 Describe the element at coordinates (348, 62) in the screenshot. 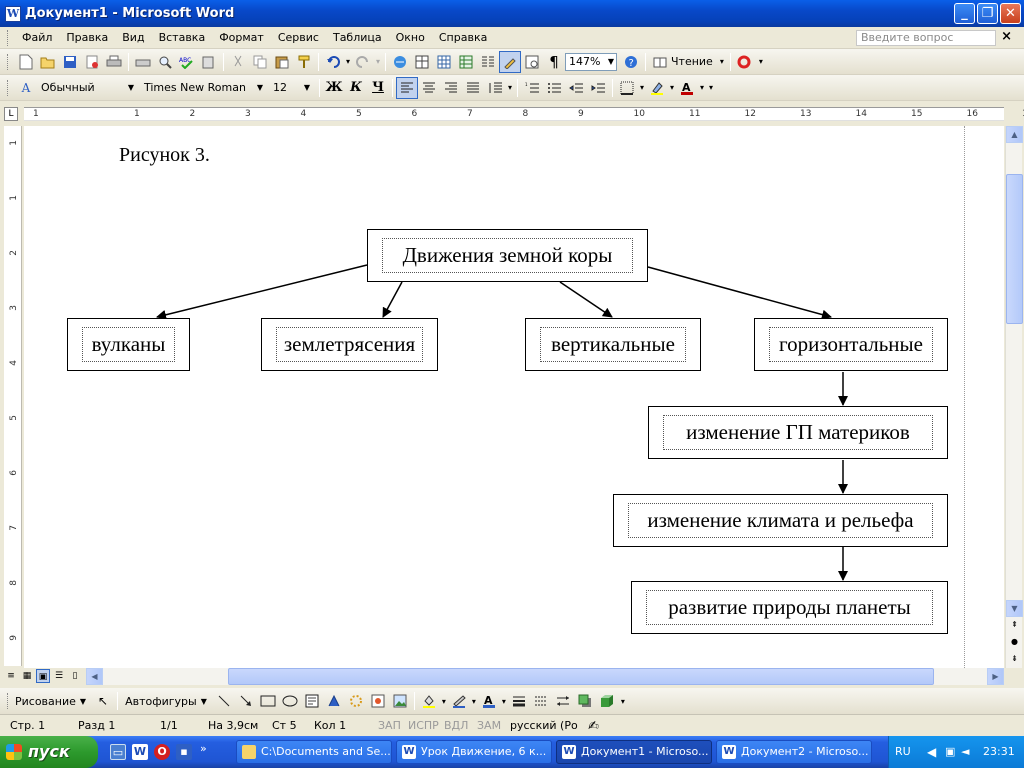

I see `undo-dropdown-icon: ▾` at that location.